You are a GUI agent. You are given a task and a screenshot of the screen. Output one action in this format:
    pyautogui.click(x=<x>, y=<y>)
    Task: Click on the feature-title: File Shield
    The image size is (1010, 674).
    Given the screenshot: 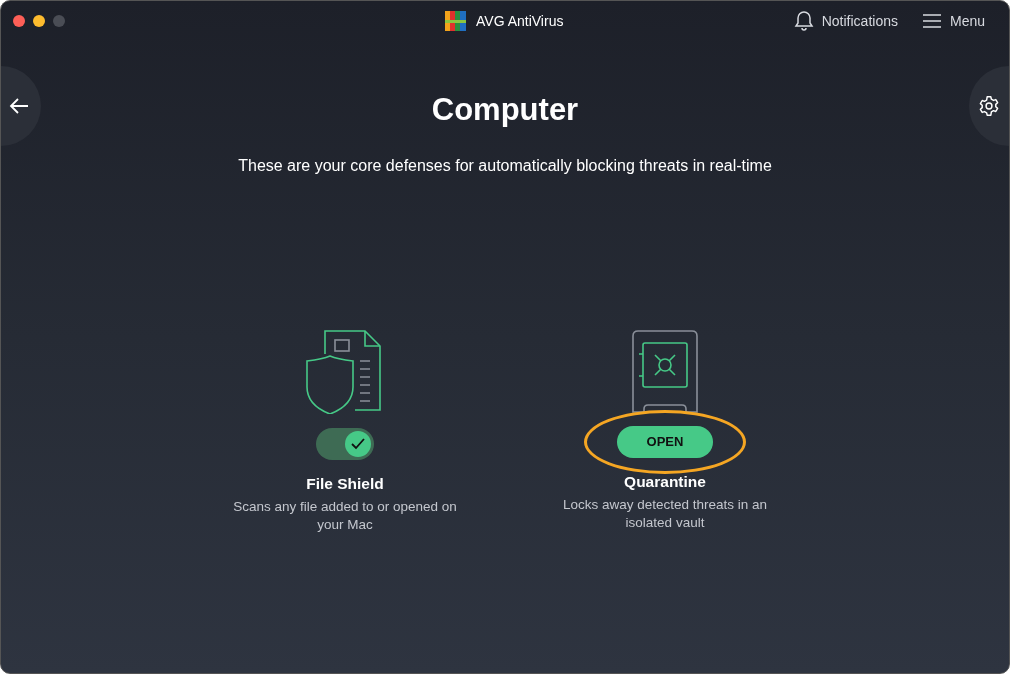 What is the action you would take?
    pyautogui.click(x=345, y=483)
    